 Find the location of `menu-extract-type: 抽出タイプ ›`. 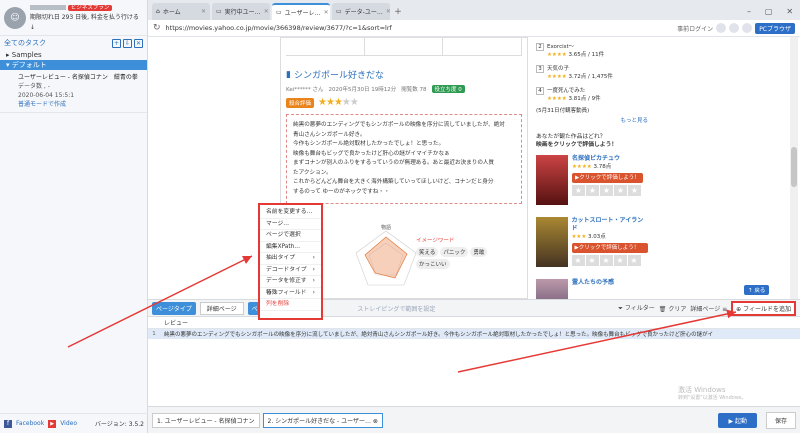

menu-extract-type: 抽出タイプ › is located at coordinates (290, 259).